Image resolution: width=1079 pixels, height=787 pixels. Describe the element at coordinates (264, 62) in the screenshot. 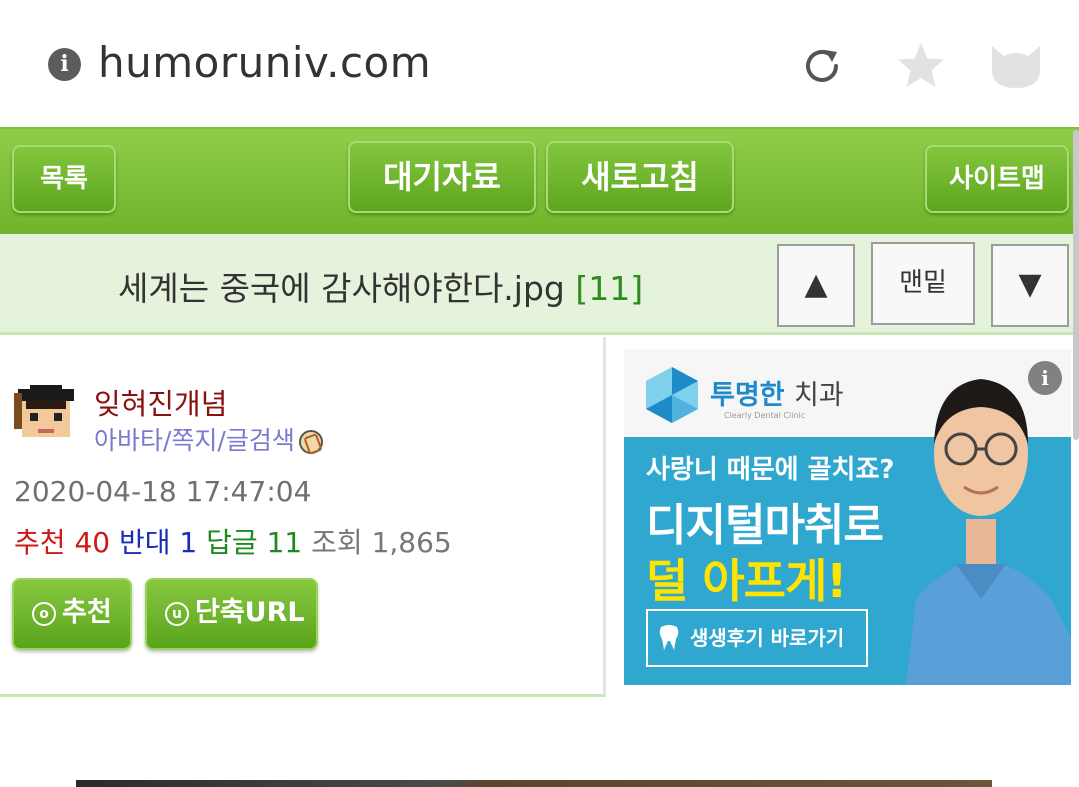

I see `url-text: humoruniv.com` at that location.